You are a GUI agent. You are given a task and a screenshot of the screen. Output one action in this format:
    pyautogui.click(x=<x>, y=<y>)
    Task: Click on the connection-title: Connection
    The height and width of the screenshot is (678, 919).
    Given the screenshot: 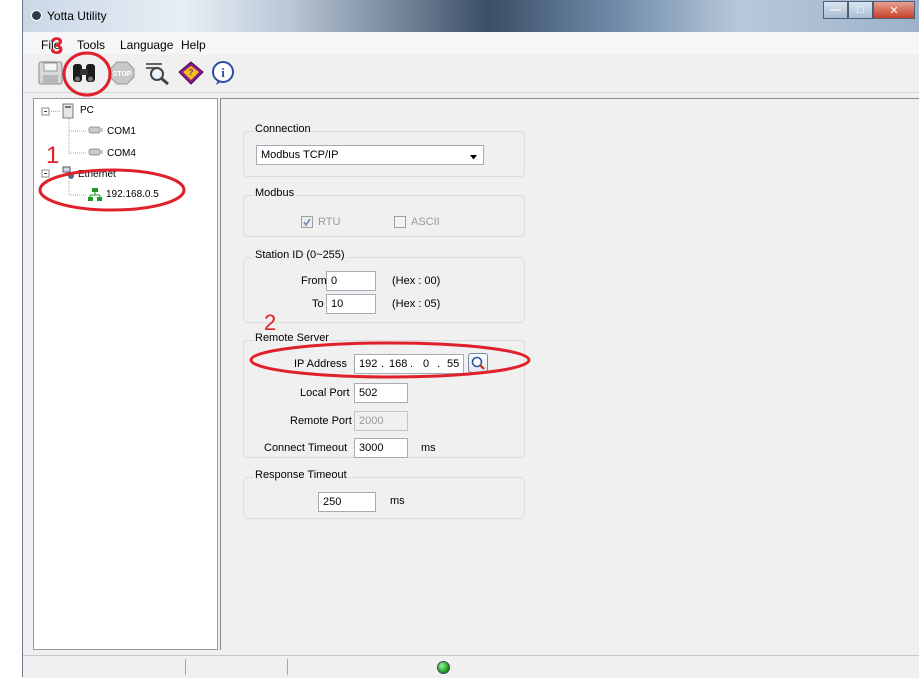 What is the action you would take?
    pyautogui.click(x=283, y=129)
    